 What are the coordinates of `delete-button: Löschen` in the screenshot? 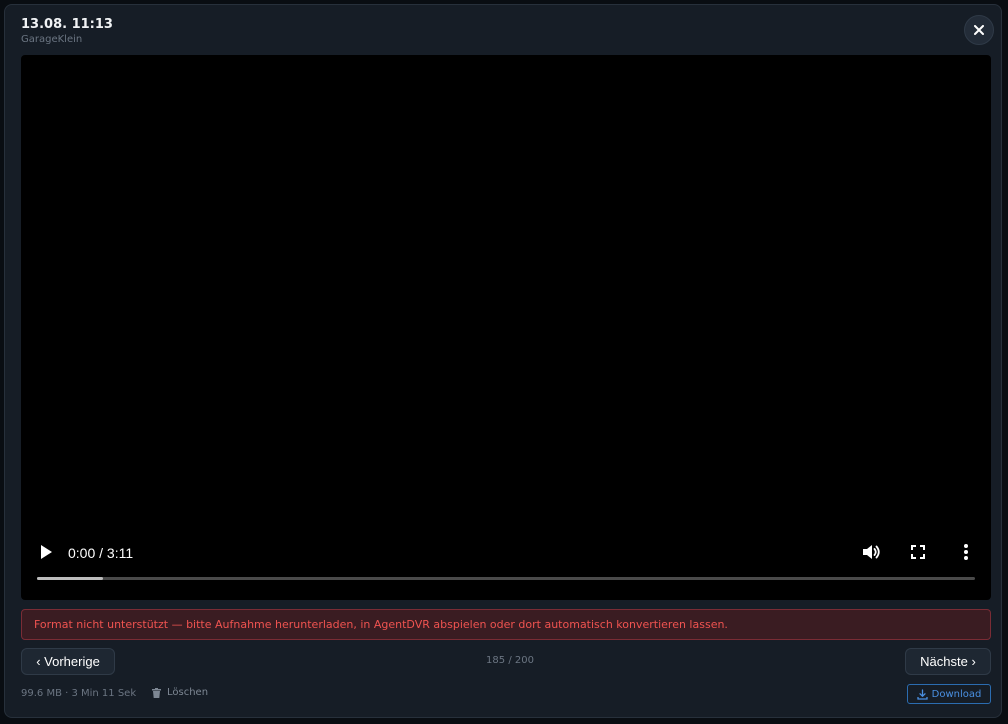 It's located at (180, 692).